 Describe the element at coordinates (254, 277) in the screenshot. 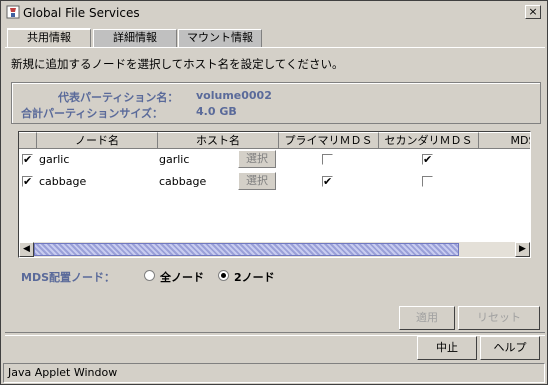

I see `two-nodes-label: 2ノード` at that location.